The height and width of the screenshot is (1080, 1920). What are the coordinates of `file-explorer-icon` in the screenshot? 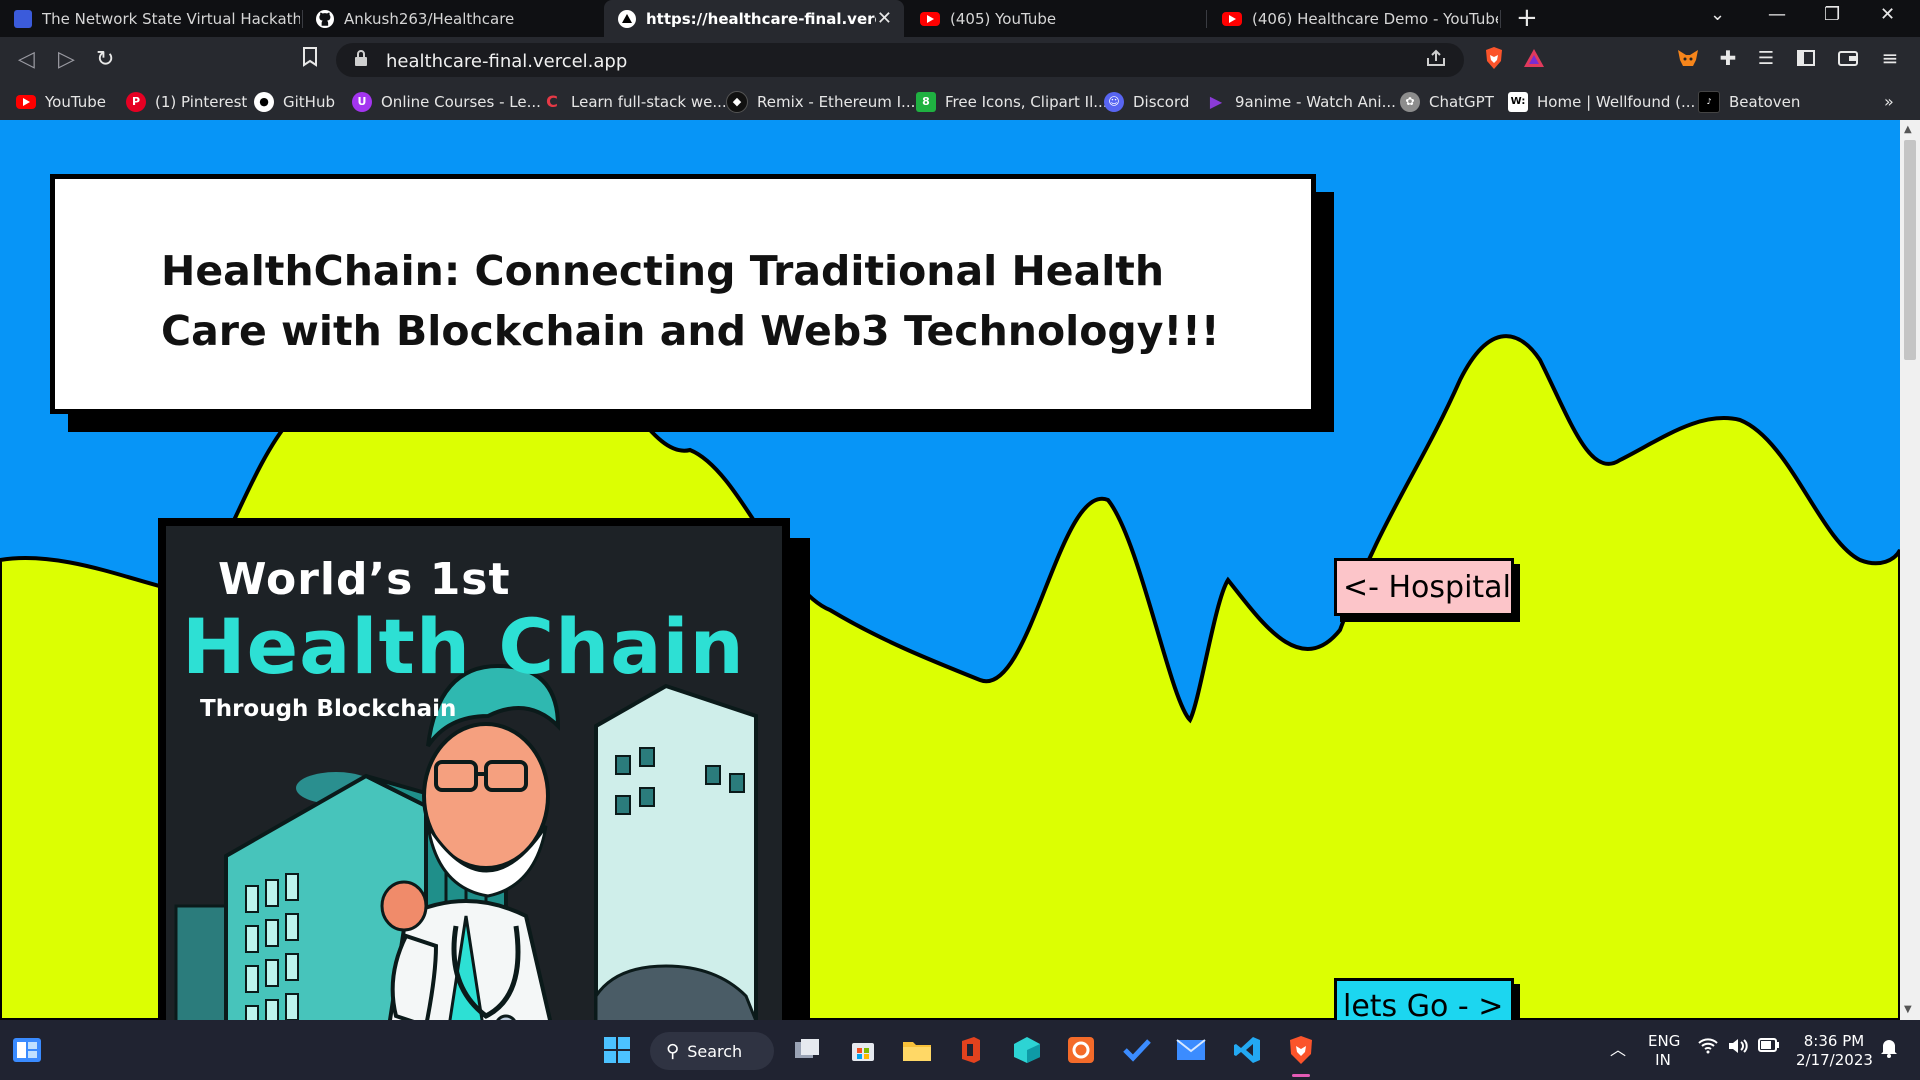 It's located at (917, 1050).